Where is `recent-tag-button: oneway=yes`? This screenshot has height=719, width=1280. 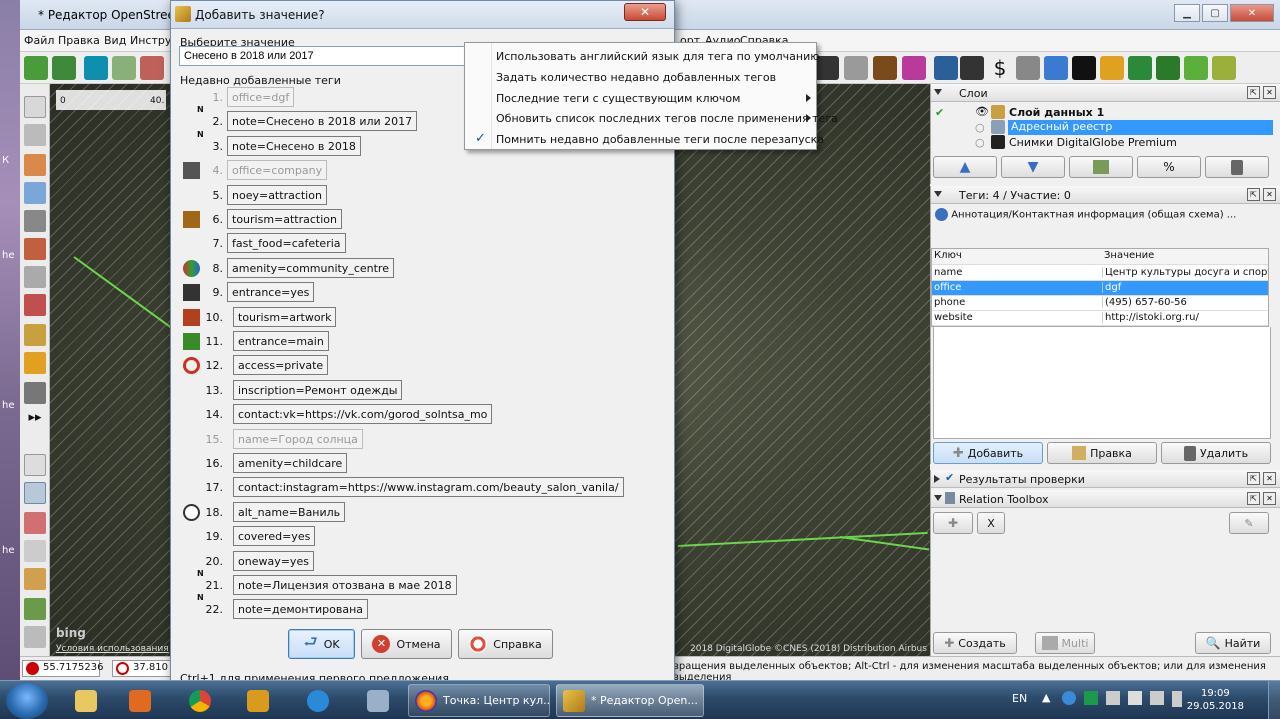
recent-tag-button: oneway=yes is located at coordinates (273, 560).